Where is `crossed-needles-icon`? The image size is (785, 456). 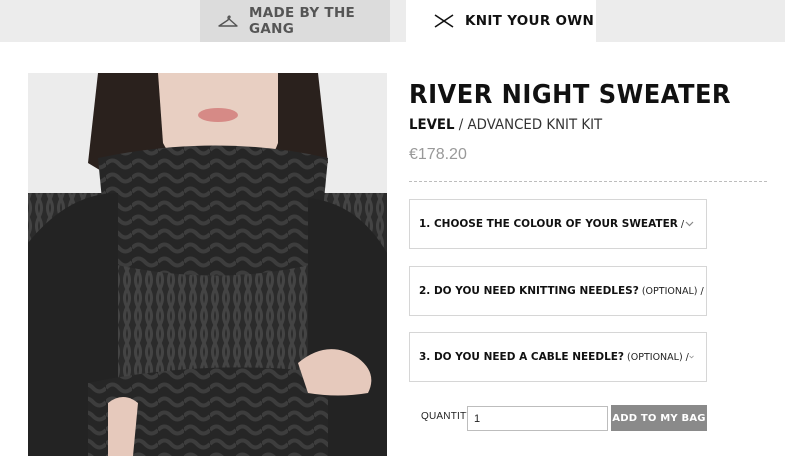
crossed-needles-icon is located at coordinates (444, 21).